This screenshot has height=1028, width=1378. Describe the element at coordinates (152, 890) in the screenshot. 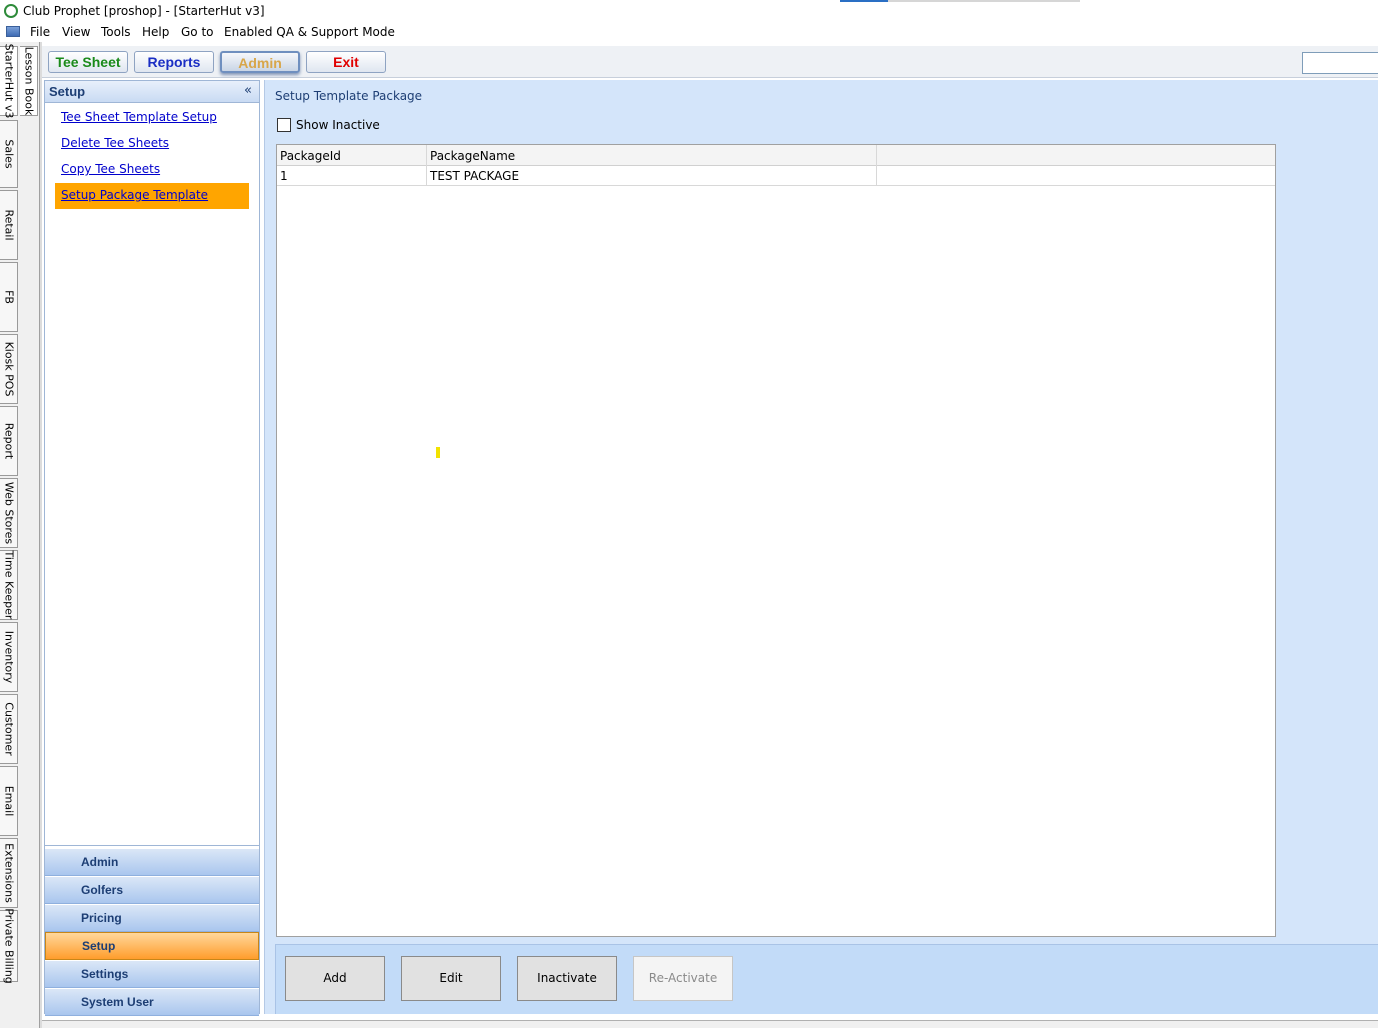

I see `group-golfers: Golfers` at that location.